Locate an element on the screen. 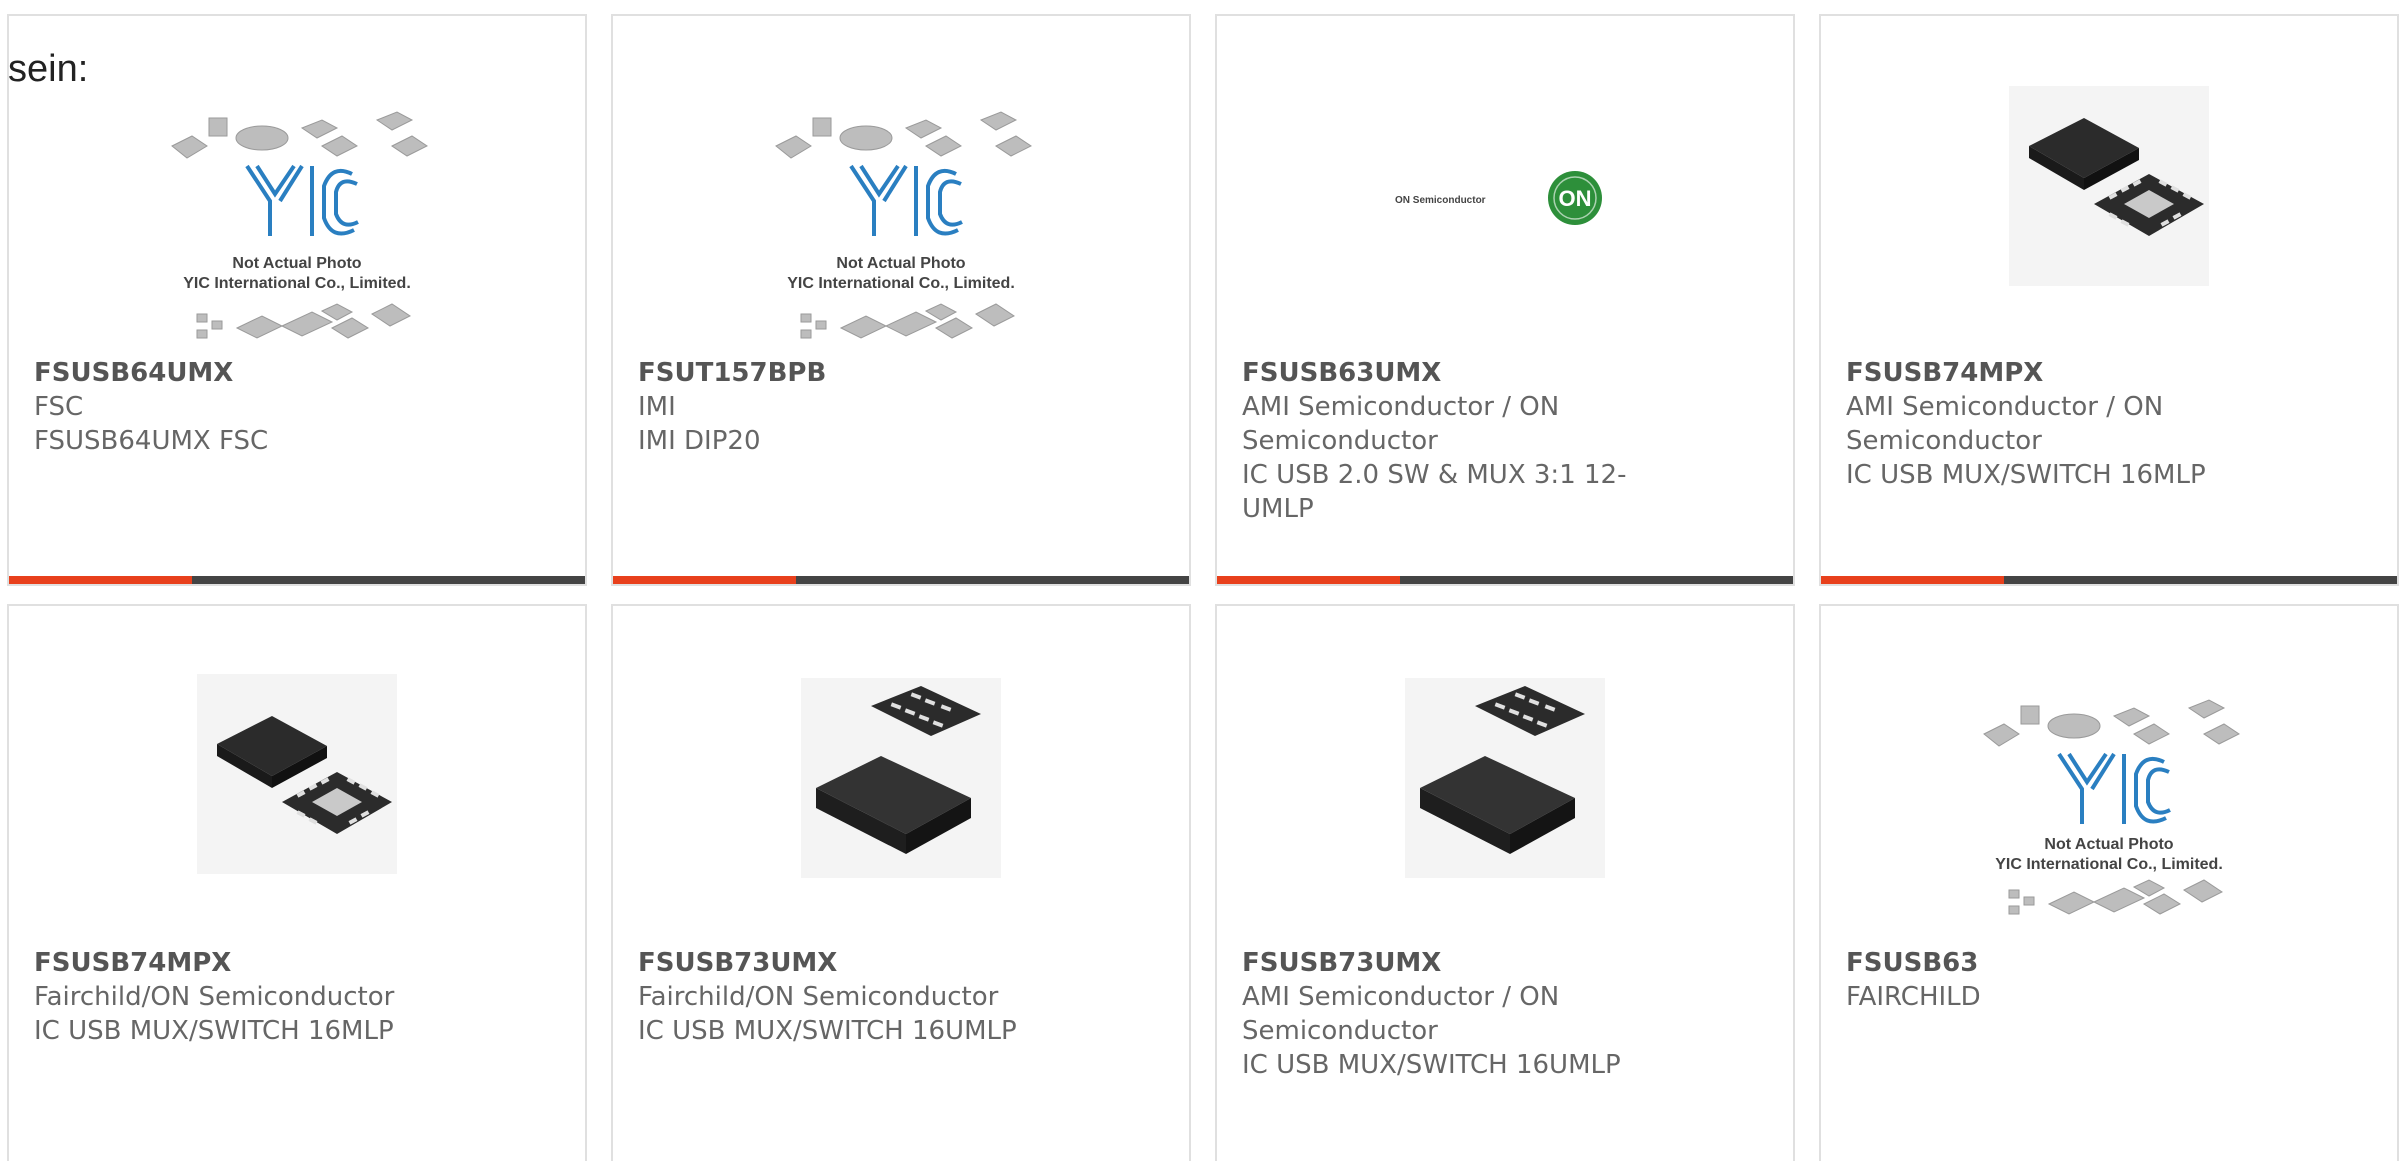 This screenshot has width=2400, height=1161. description-label: UMLP is located at coordinates (1278, 509).